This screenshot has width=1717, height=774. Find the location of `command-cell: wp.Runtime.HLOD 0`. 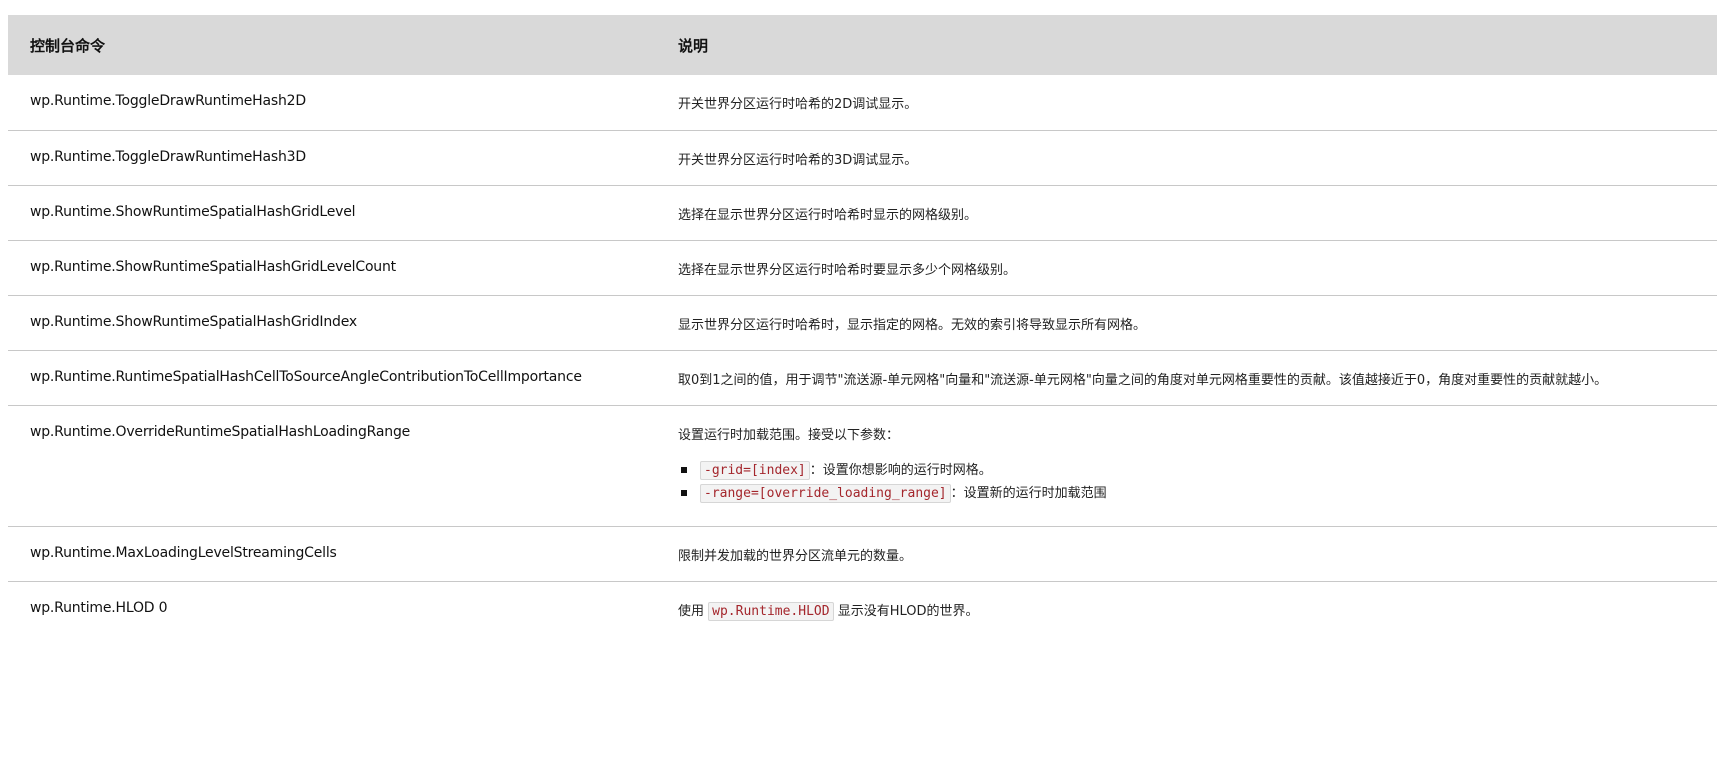

command-cell: wp.Runtime.HLOD 0 is located at coordinates (99, 607).